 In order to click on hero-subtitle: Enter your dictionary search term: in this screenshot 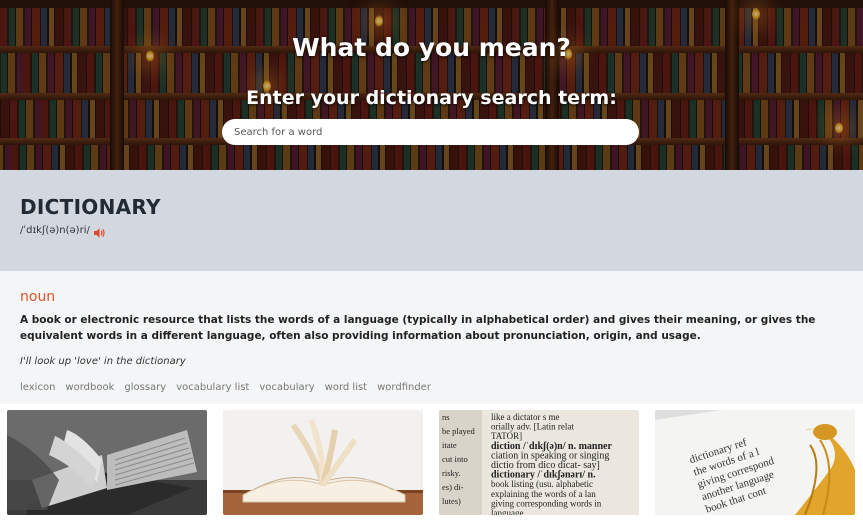, I will do `click(431, 98)`.